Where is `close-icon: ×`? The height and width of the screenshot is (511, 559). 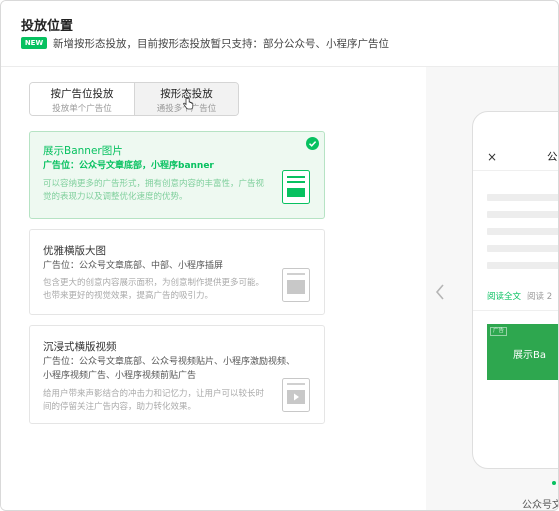 close-icon: × is located at coordinates (492, 157).